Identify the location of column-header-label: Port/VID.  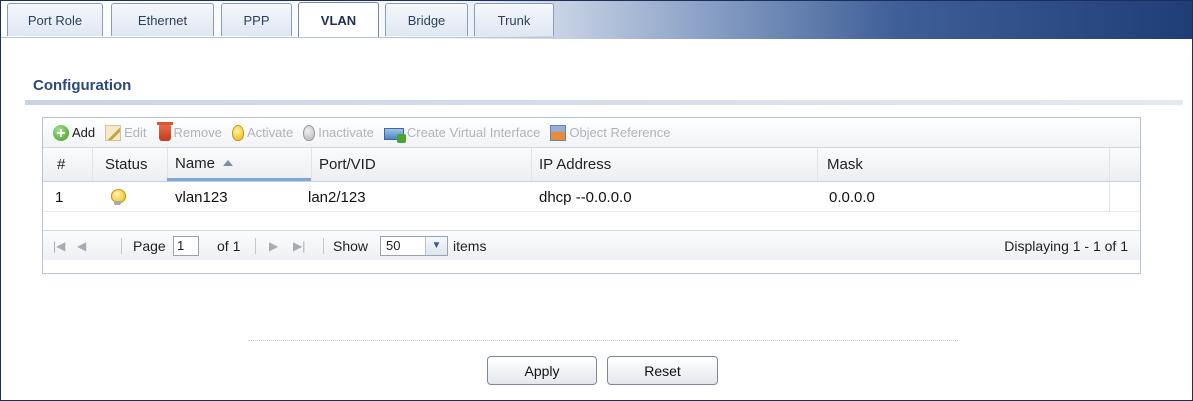
(347, 164).